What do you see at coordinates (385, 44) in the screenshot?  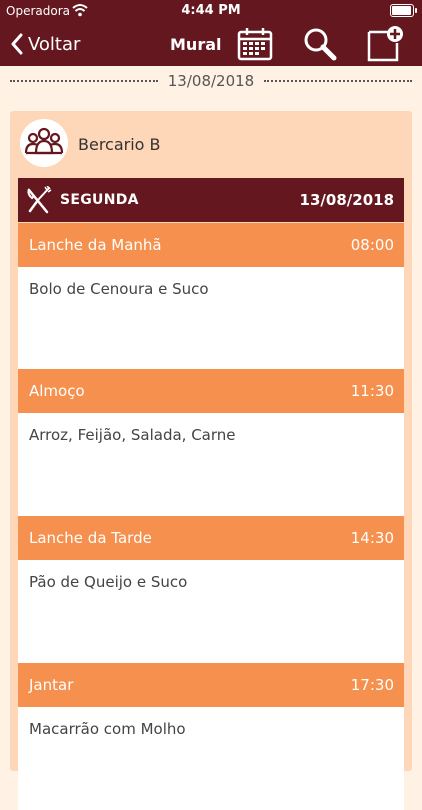 I see `add-note-icon` at bounding box center [385, 44].